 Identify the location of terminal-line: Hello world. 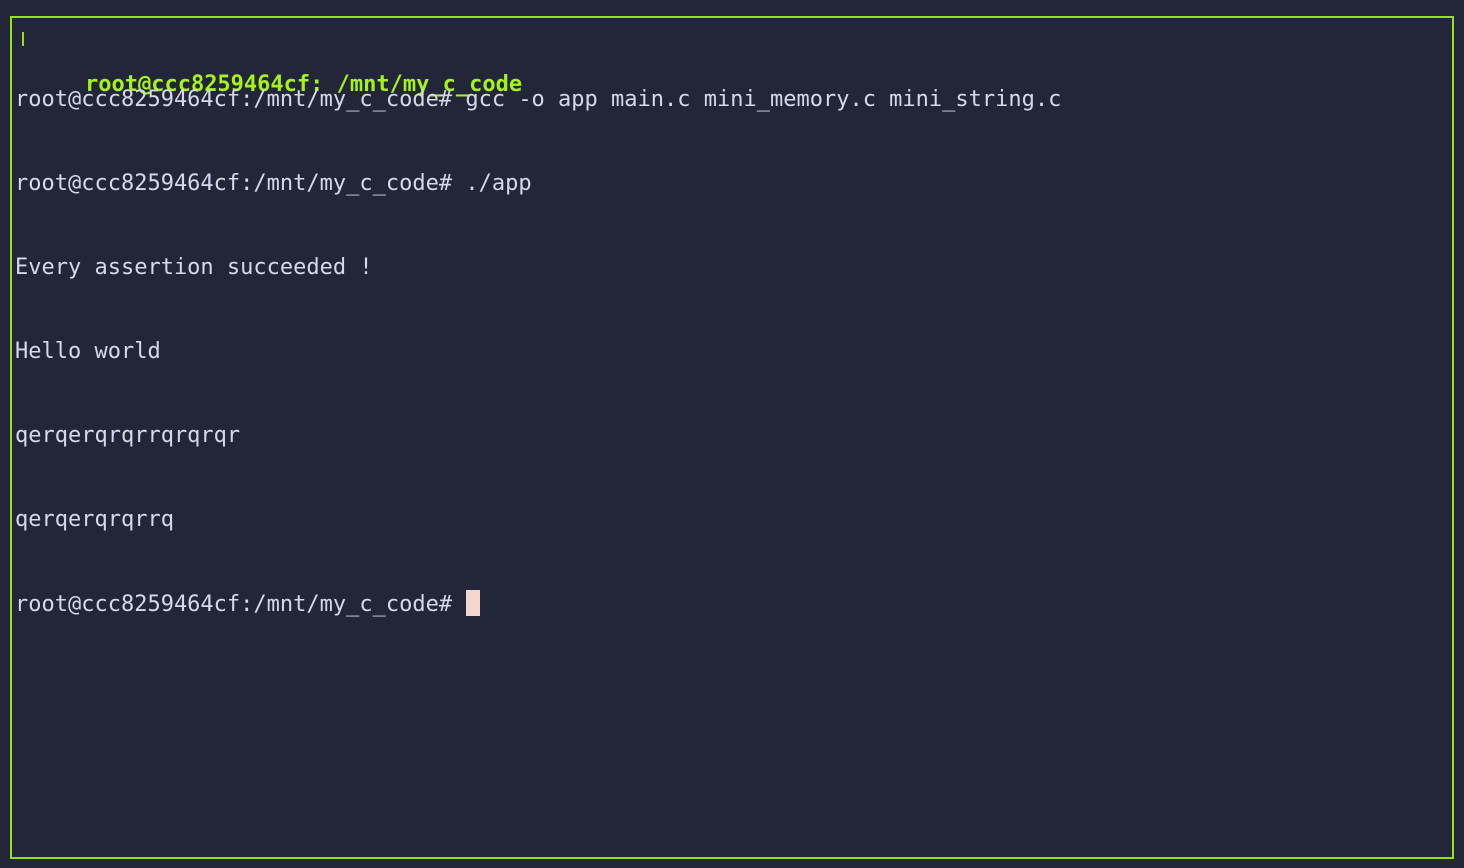
(88, 351).